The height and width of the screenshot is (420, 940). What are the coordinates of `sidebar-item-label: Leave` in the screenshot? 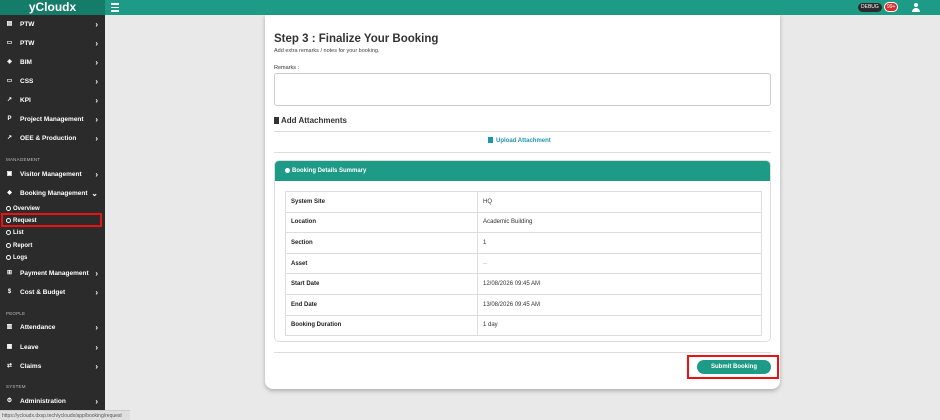 It's located at (29, 347).